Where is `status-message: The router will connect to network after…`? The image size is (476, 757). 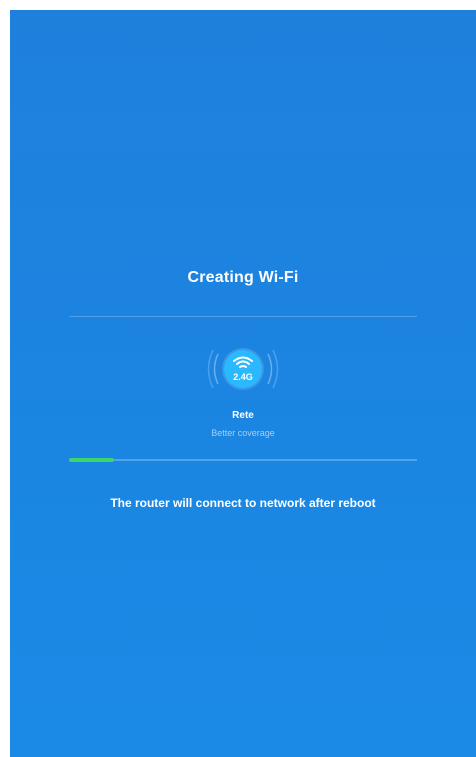 status-message: The router will connect to network after… is located at coordinates (243, 503).